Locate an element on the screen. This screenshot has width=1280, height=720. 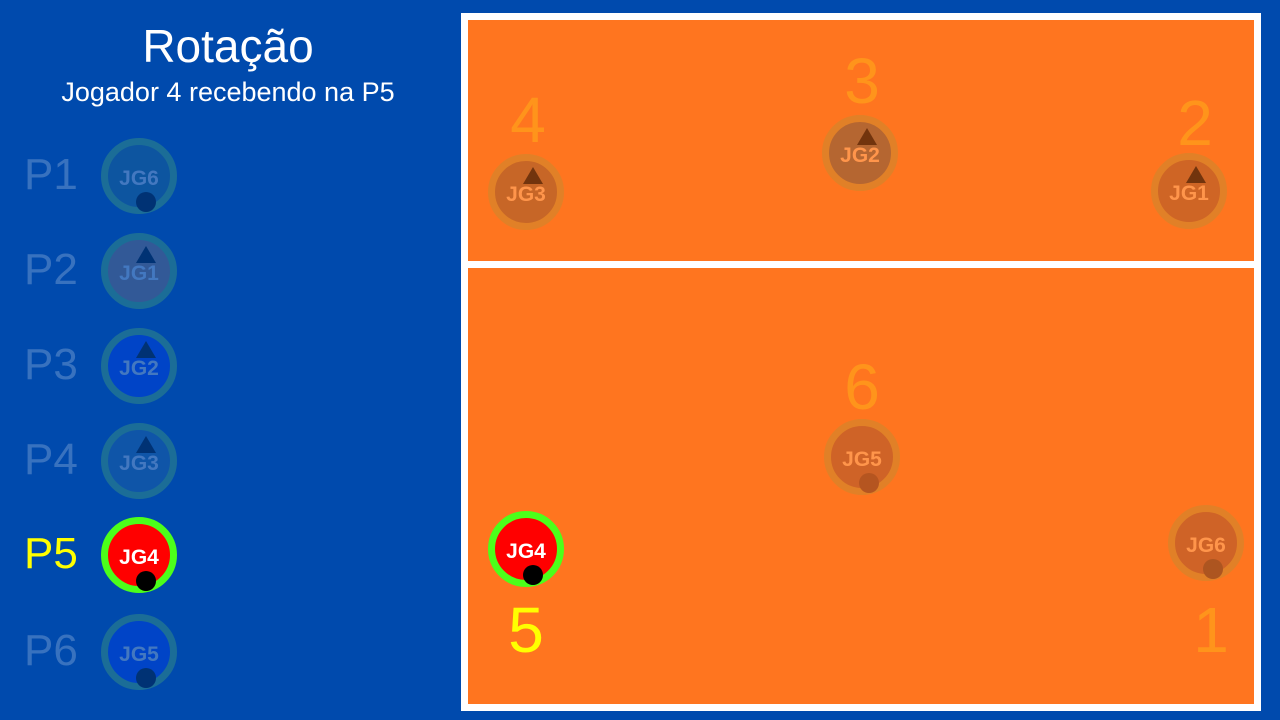
rotation-row-p4: P4 JG3 is located at coordinates (100, 461).